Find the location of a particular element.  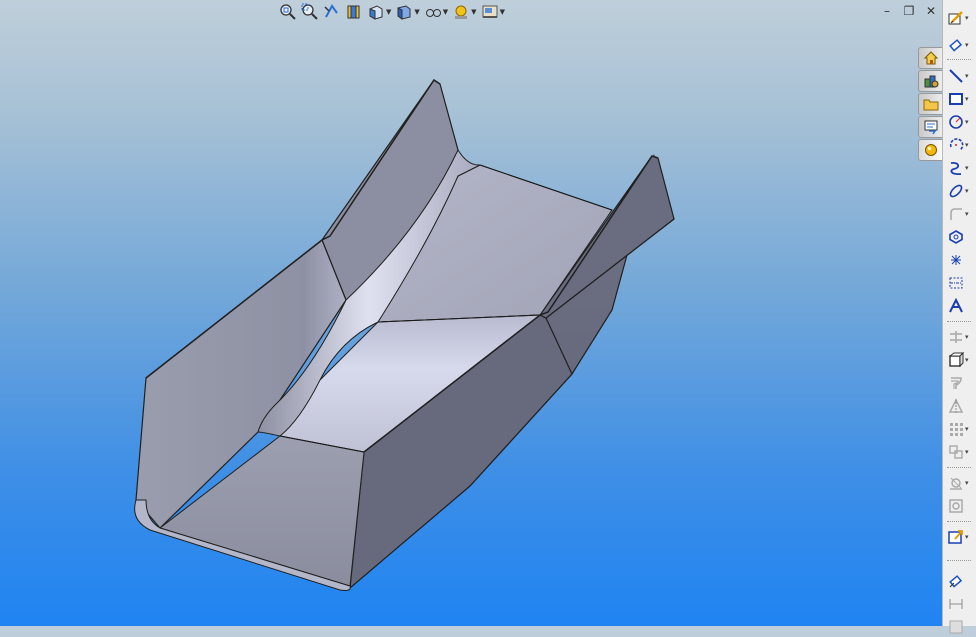

sketch-command-toolbar: ▾ ▾ ▾ ▾ ▾ ▾ ▾ ▾ ▾ ▾ ▾ ▾ ▾ ▾ ▾ is located at coordinates (959, 317).